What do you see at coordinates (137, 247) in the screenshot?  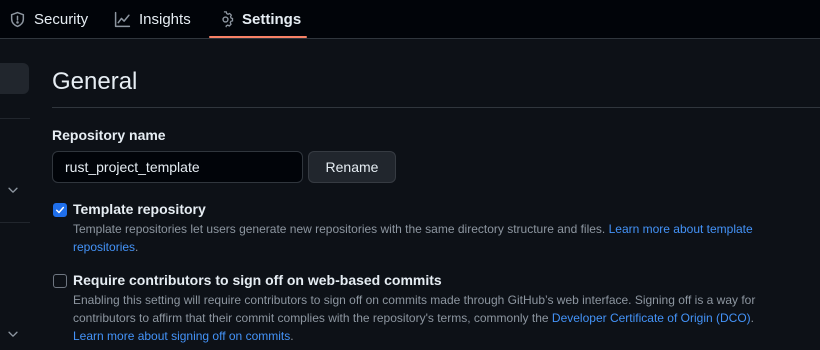 I see `template-description-period: .` at bounding box center [137, 247].